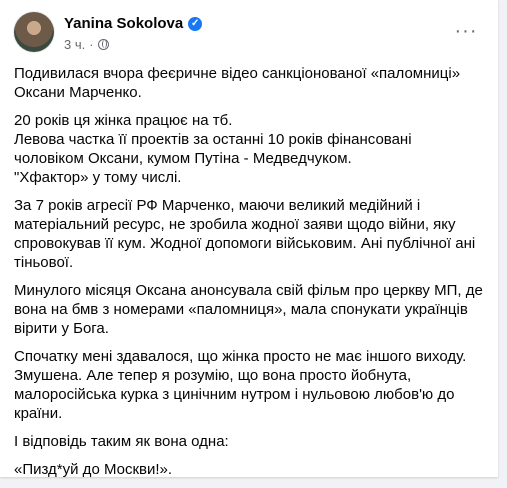  I want to click on post-time: 3 ч., so click(74, 44).